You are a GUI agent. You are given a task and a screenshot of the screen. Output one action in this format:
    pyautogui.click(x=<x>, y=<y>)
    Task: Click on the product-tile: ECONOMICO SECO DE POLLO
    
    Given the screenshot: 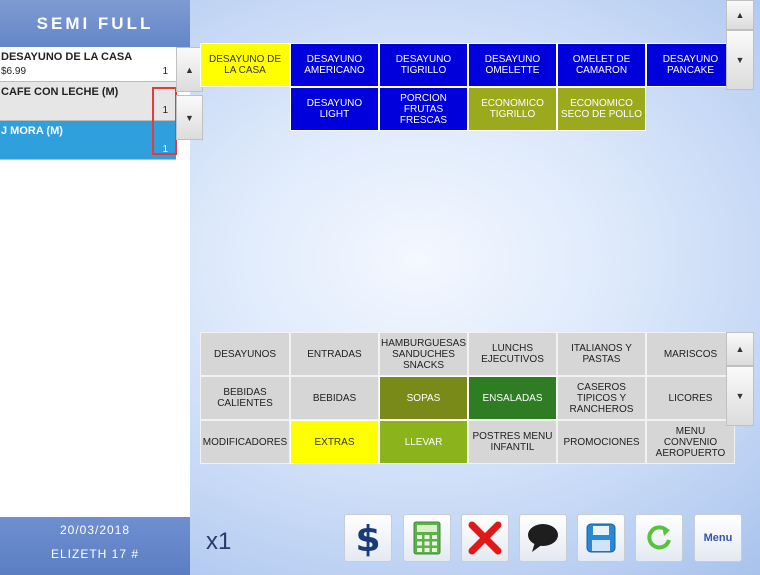 What is the action you would take?
    pyautogui.click(x=601, y=109)
    